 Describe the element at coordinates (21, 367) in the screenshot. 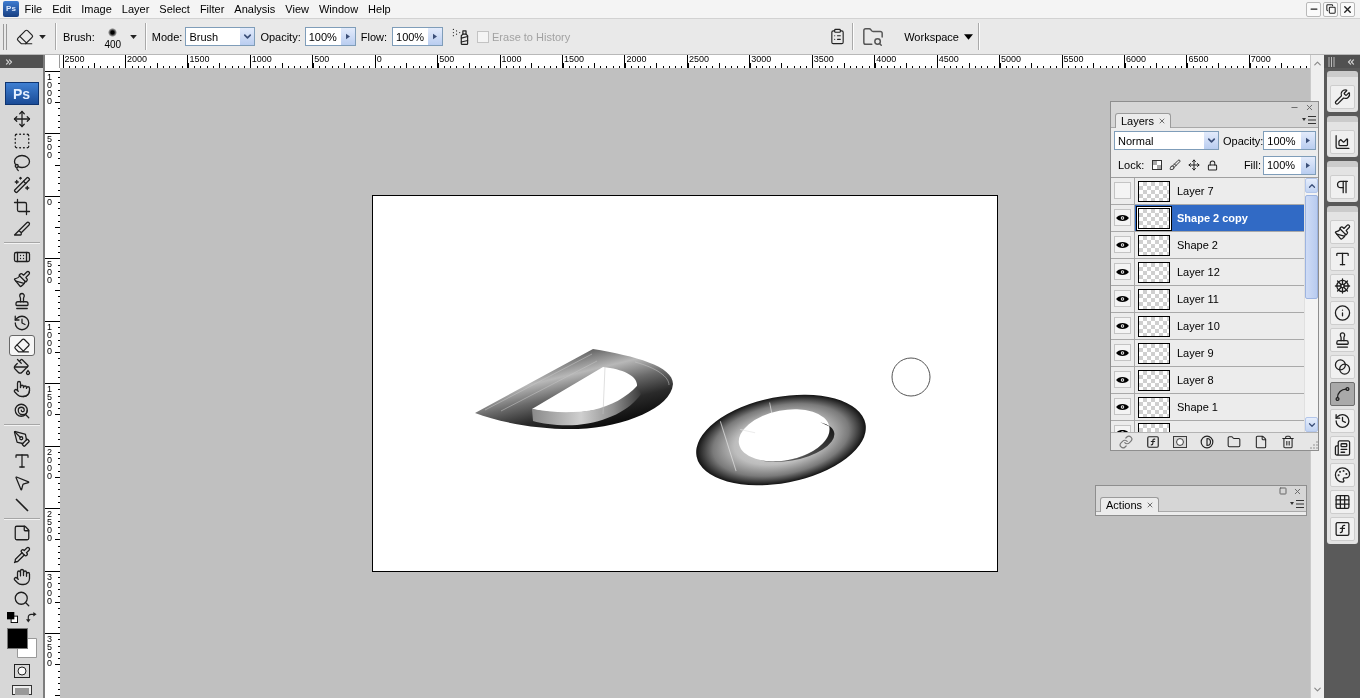

I see `paint-bucket-icon` at that location.